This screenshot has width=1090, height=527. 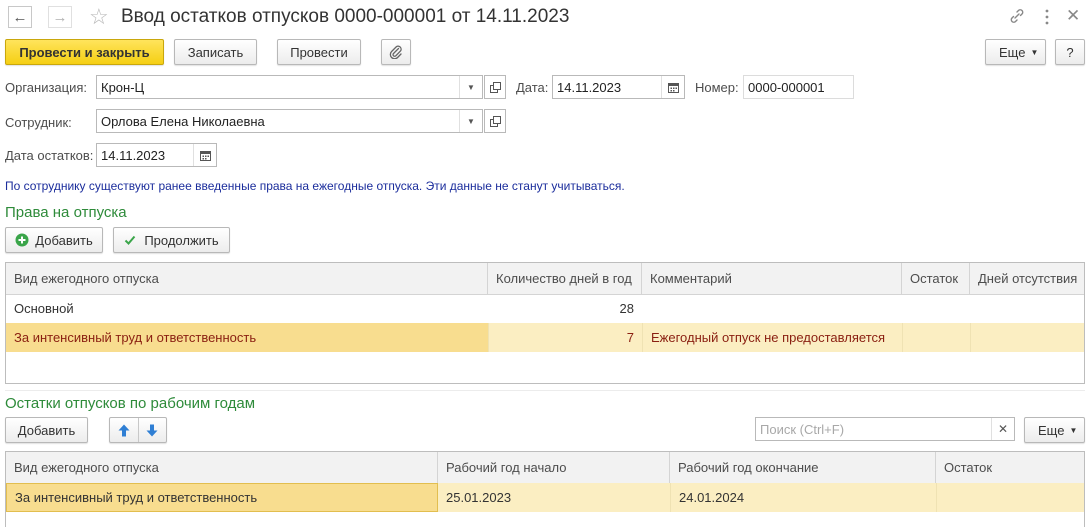 What do you see at coordinates (772, 308) in the screenshot?
I see `cell-comment` at bounding box center [772, 308].